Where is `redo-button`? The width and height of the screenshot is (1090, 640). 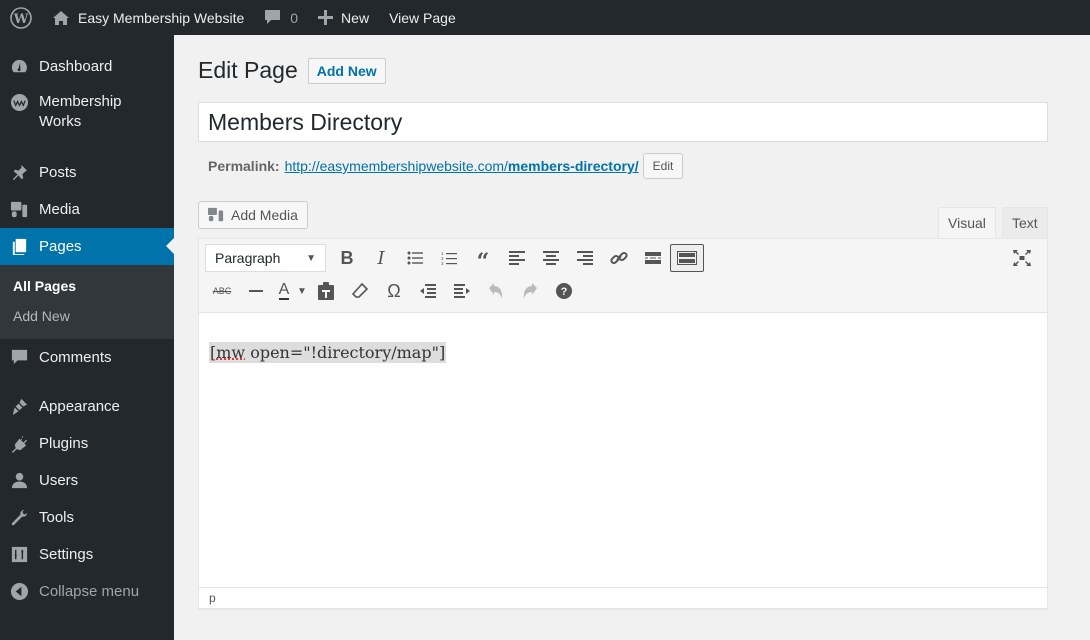 redo-button is located at coordinates (530, 291).